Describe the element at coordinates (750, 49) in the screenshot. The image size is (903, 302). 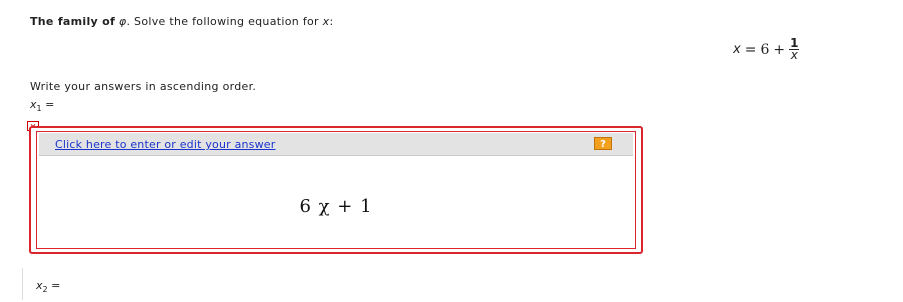
I see `equation-equals: =` at that location.